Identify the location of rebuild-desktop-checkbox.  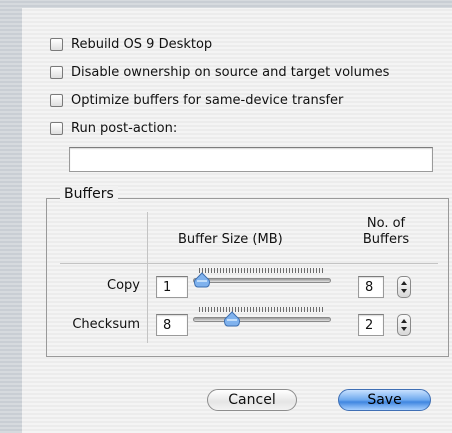
(56, 44).